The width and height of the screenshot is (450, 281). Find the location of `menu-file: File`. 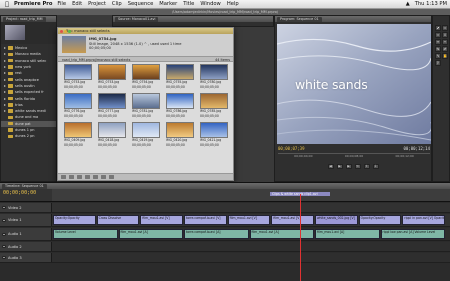

menu-file: File is located at coordinates (61, 4).